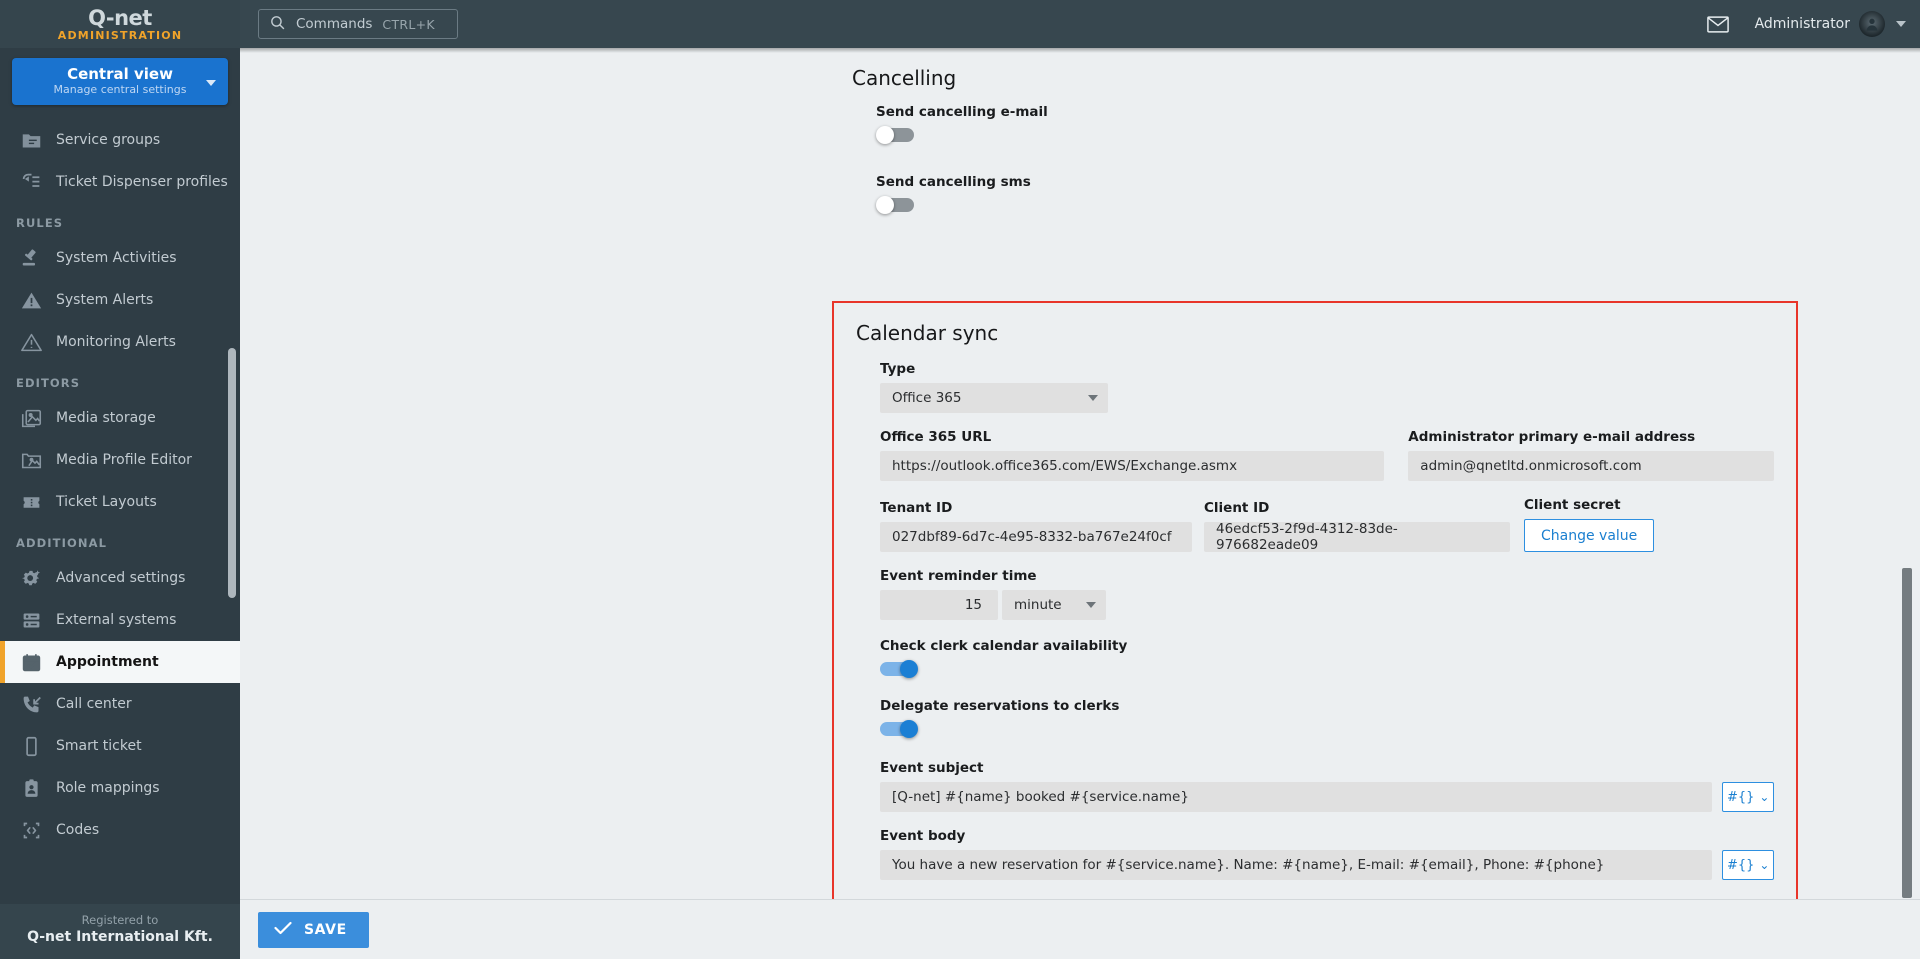 This screenshot has height=959, width=1920. I want to click on badge-person-icon, so click(31, 788).